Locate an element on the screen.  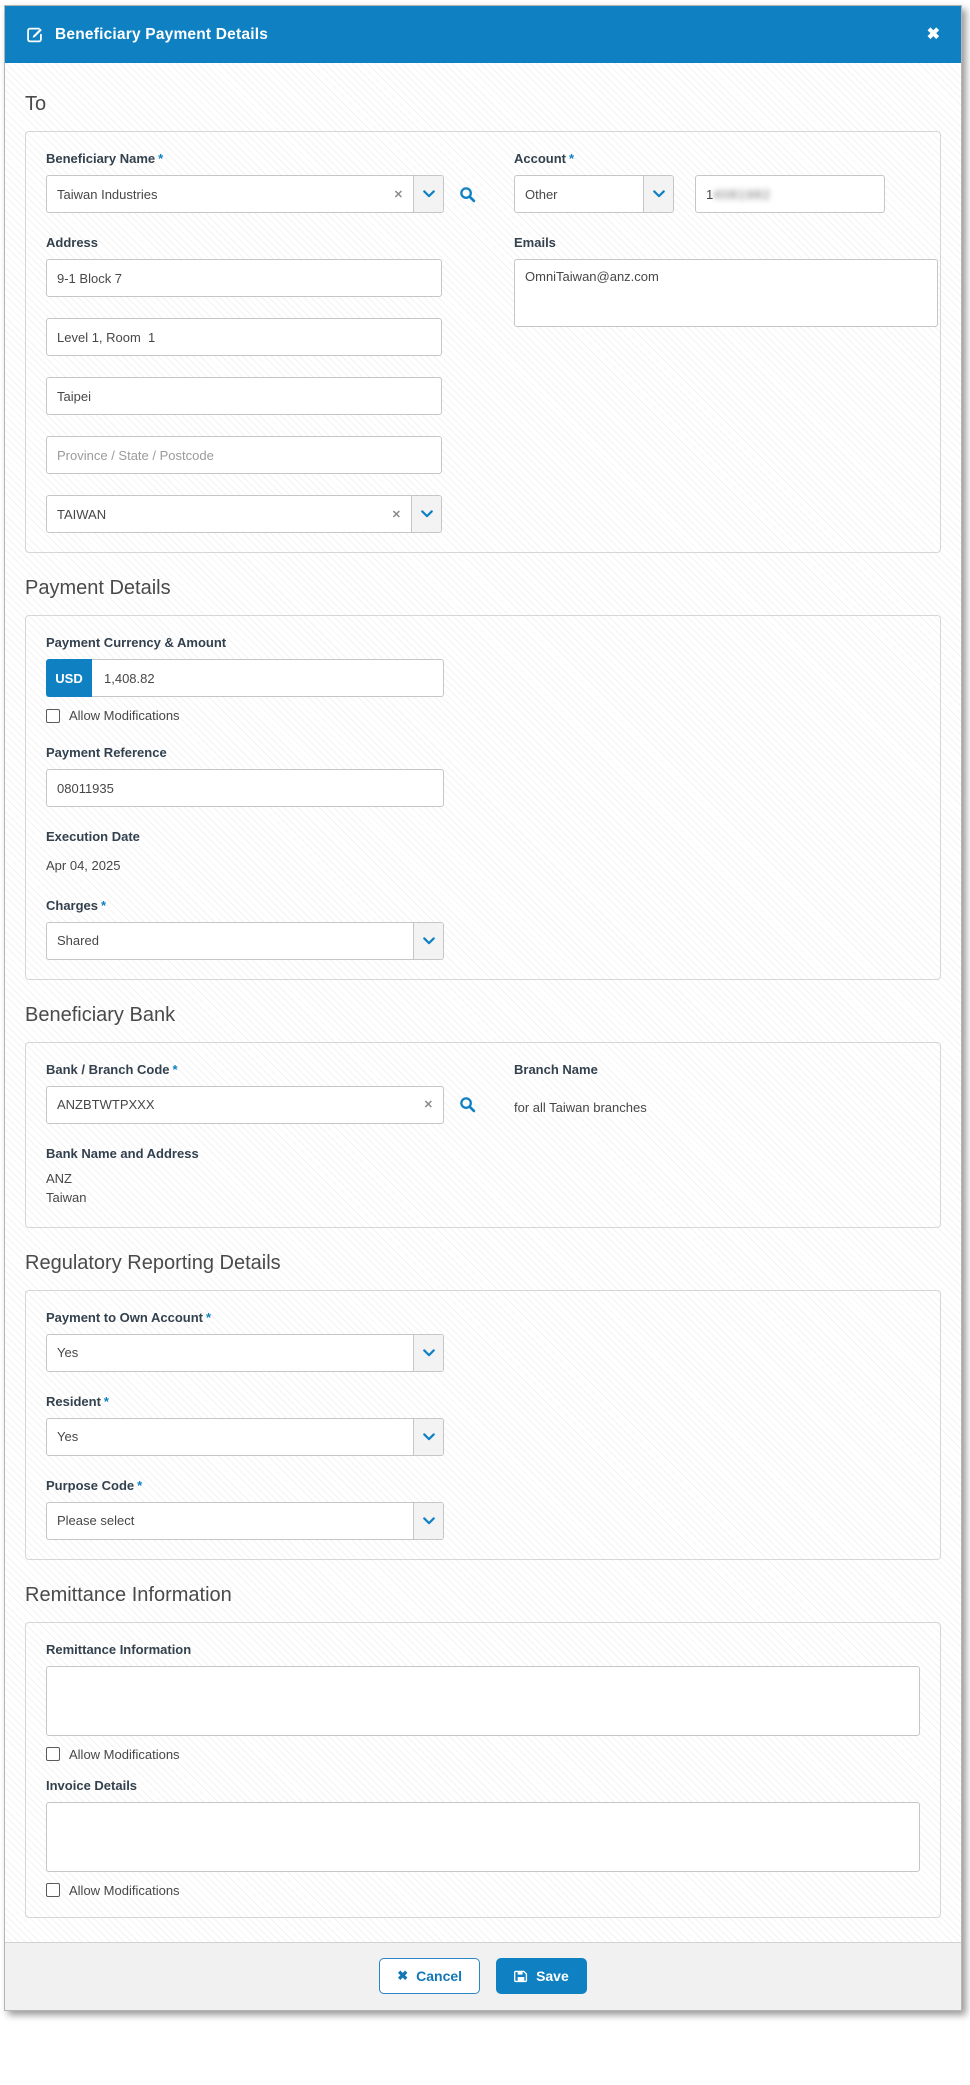
purpose-code-label: Purpose Code * is located at coordinates (94, 1485).